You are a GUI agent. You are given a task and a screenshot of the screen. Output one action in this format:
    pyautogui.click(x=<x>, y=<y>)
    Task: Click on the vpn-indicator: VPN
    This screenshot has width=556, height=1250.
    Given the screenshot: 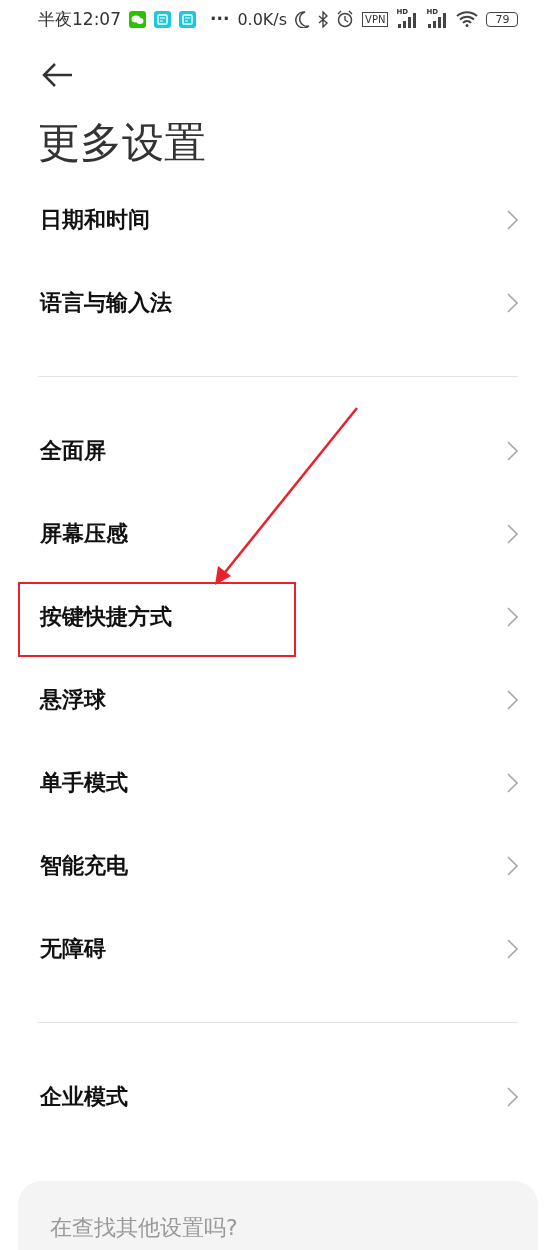 What is the action you would take?
    pyautogui.click(x=375, y=19)
    